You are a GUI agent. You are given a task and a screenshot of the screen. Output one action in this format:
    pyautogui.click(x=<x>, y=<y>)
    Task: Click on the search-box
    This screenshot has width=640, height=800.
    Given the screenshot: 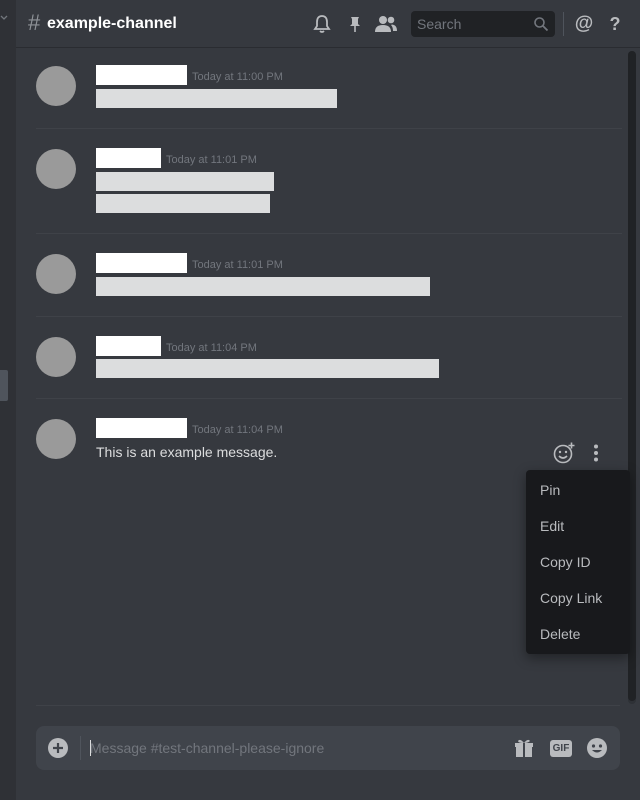 What is the action you would take?
    pyautogui.click(x=483, y=24)
    